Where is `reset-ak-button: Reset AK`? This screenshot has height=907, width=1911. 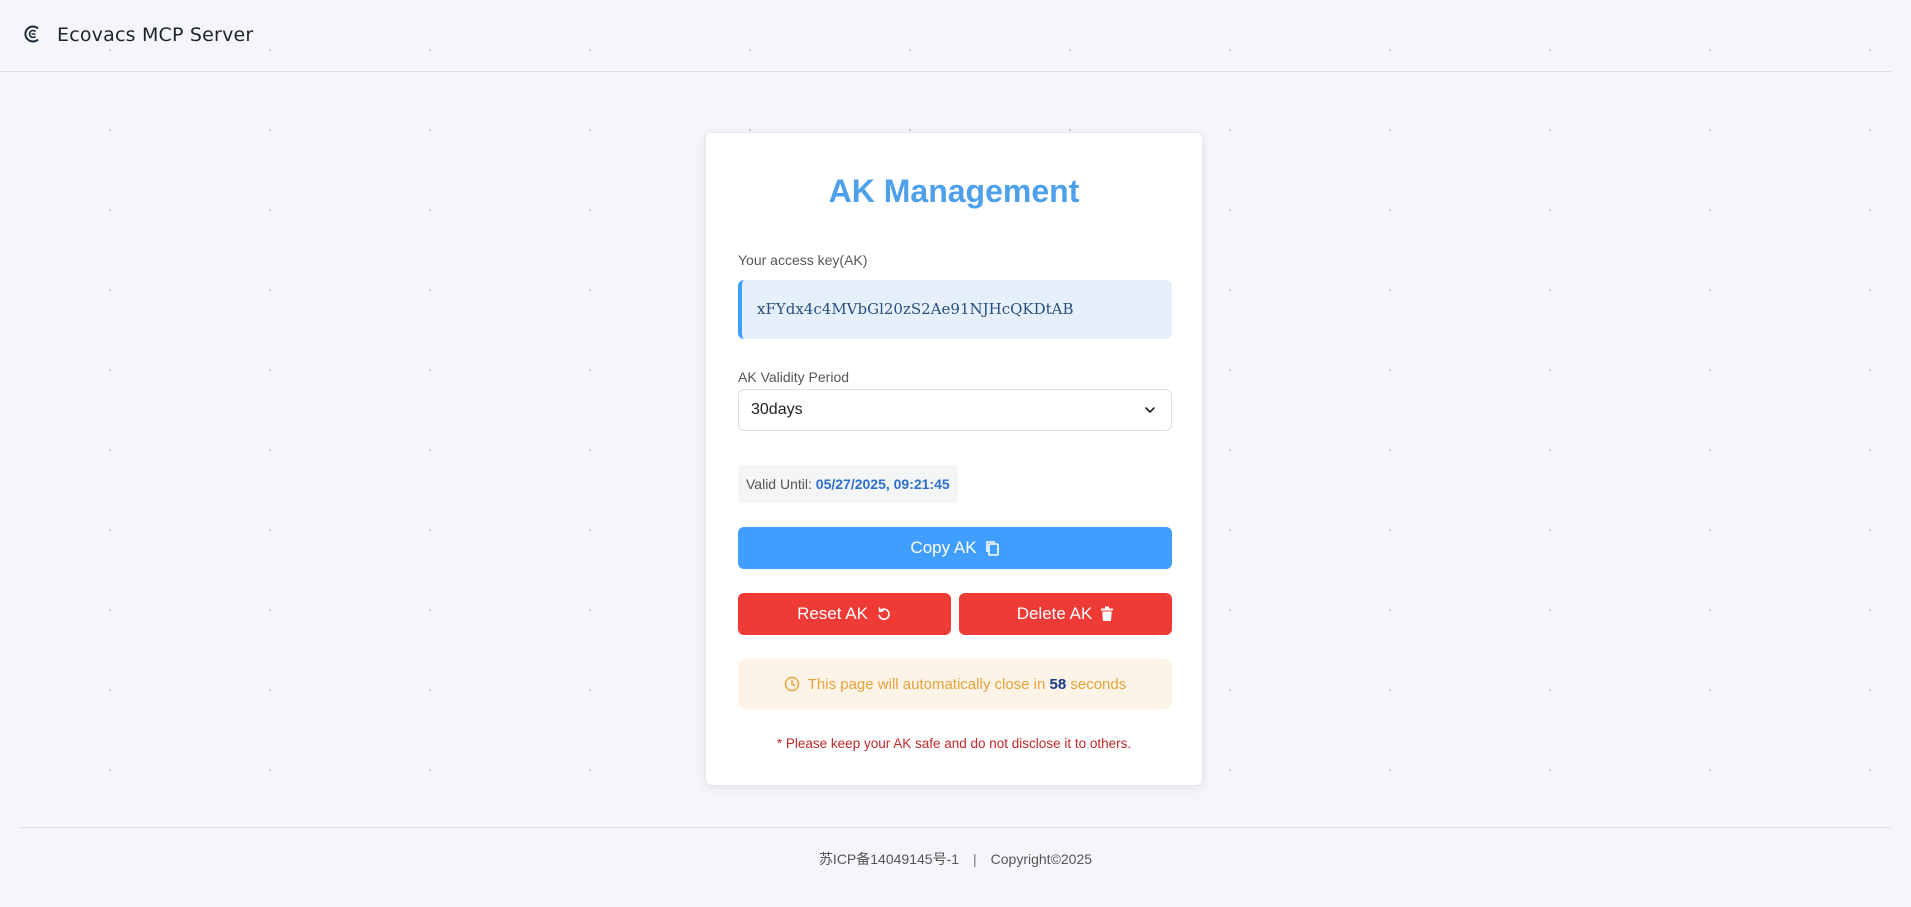
reset-ak-button: Reset AK is located at coordinates (844, 614).